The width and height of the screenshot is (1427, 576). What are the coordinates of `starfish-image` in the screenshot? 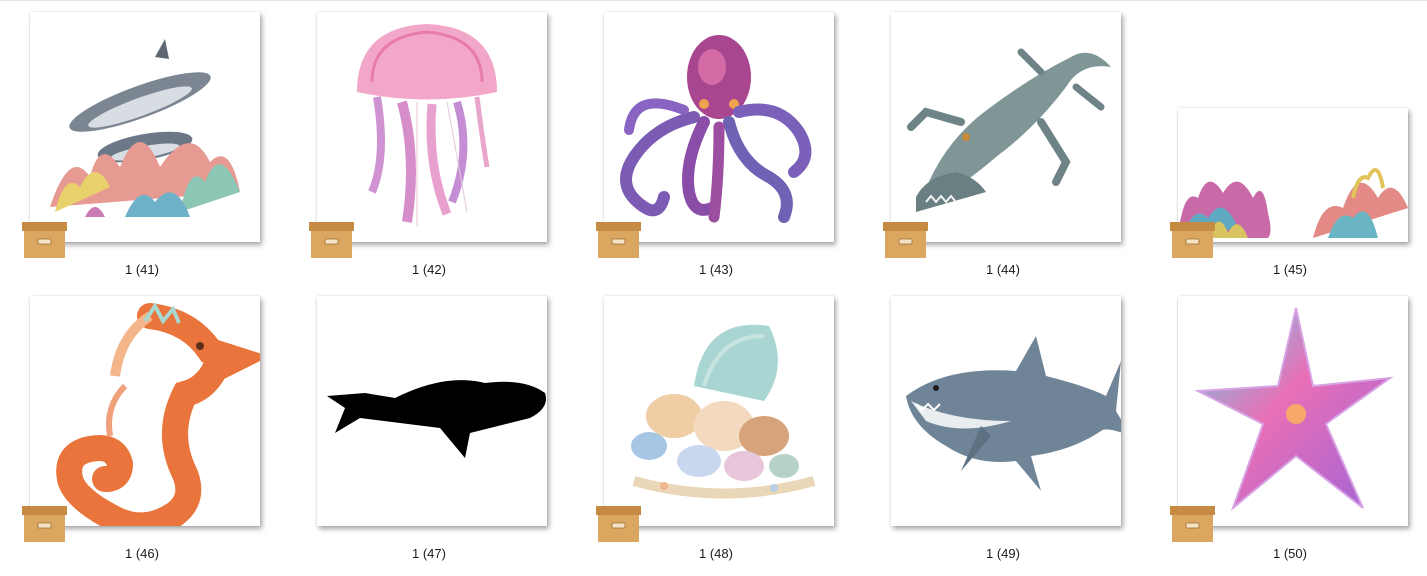 It's located at (1294, 409).